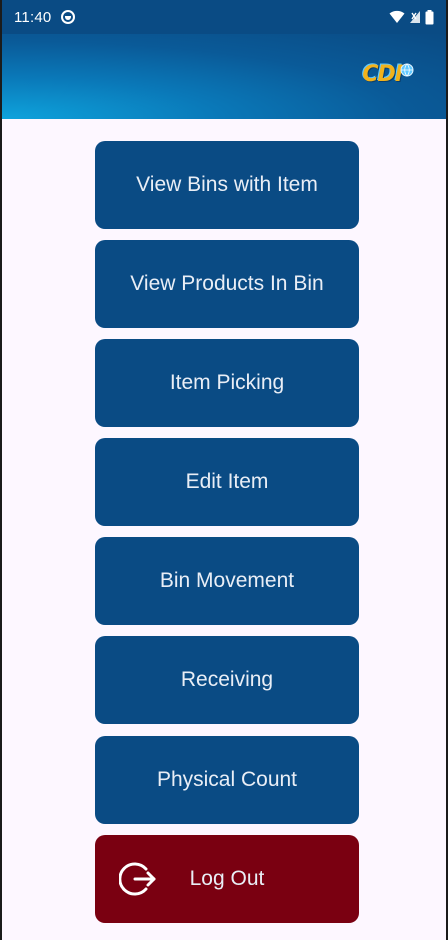  Describe the element at coordinates (227, 581) in the screenshot. I see `bin-movement-button: Bin Movement` at that location.